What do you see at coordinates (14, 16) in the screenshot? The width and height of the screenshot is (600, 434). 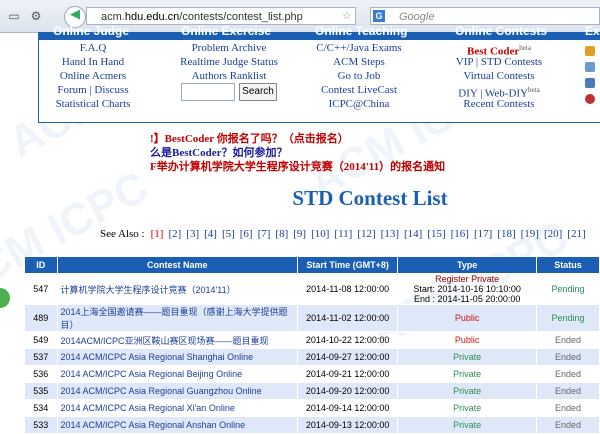 I see `page-icon: ▭` at bounding box center [14, 16].